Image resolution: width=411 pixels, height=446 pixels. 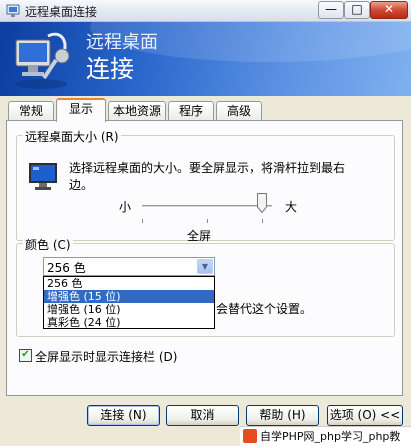 I want to click on show-connection-bar-checkbox: ✔, so click(x=25, y=355).